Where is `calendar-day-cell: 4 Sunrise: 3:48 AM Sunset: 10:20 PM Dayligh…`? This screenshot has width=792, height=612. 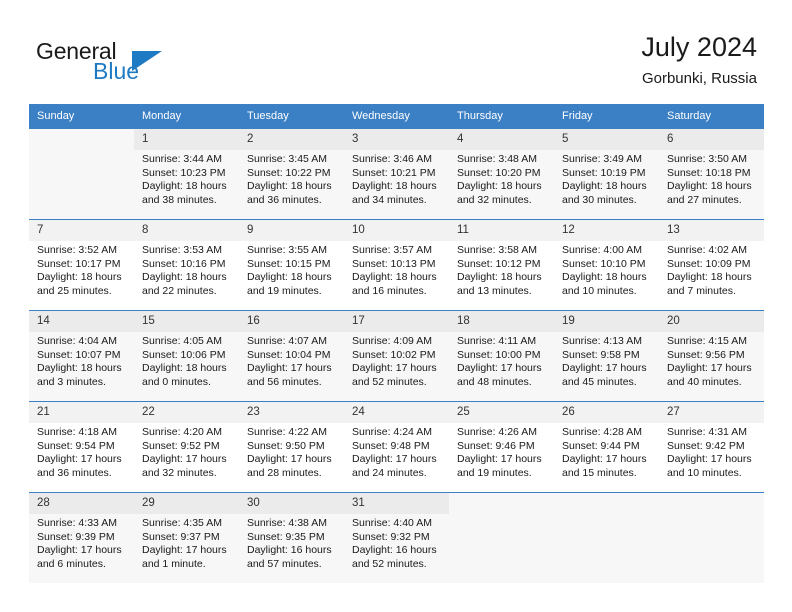
calendar-day-cell: 4 Sunrise: 3:48 AM Sunset: 10:20 PM Dayligh… is located at coordinates (501, 174).